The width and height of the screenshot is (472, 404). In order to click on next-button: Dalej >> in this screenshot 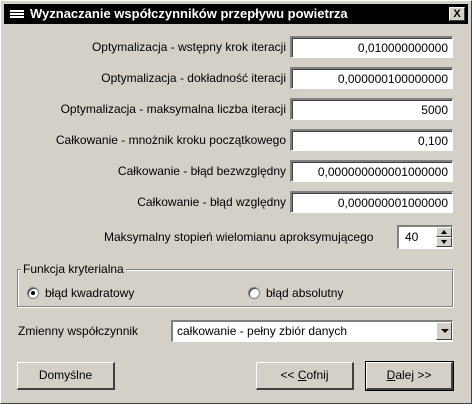, I will do `click(409, 376)`.